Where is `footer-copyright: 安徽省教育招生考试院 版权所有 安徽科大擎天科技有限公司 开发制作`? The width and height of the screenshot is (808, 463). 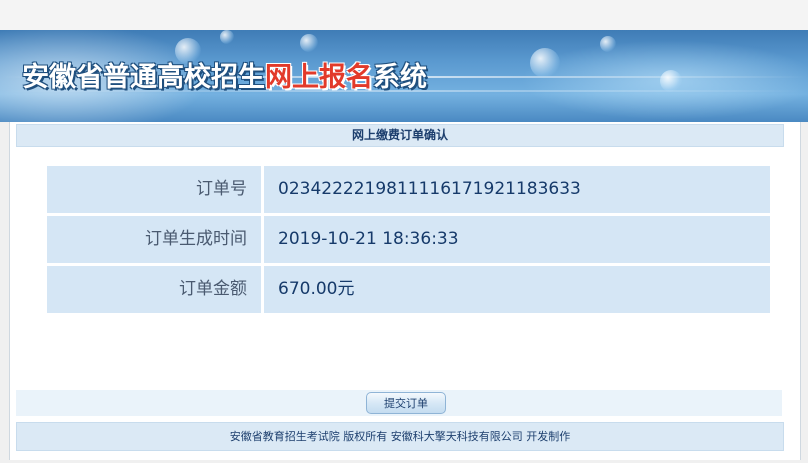 footer-copyright: 安徽省教育招生考试院 版权所有 安徽科大擎天科技有限公司 开发制作 is located at coordinates (400, 436).